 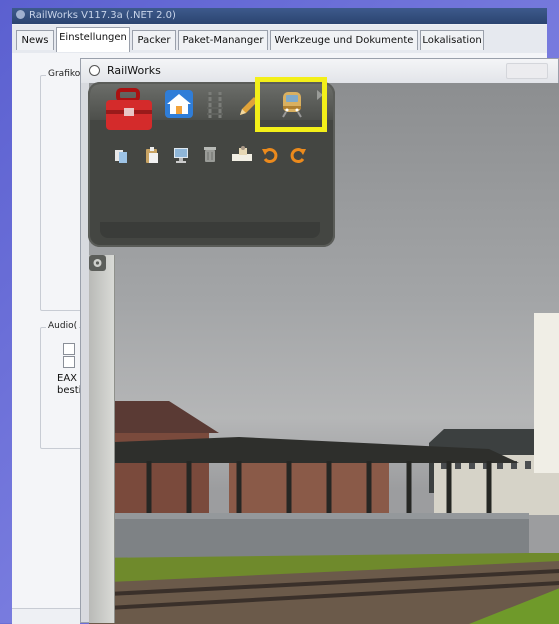 I want to click on back-window-statusbar, so click(x=46, y=616).